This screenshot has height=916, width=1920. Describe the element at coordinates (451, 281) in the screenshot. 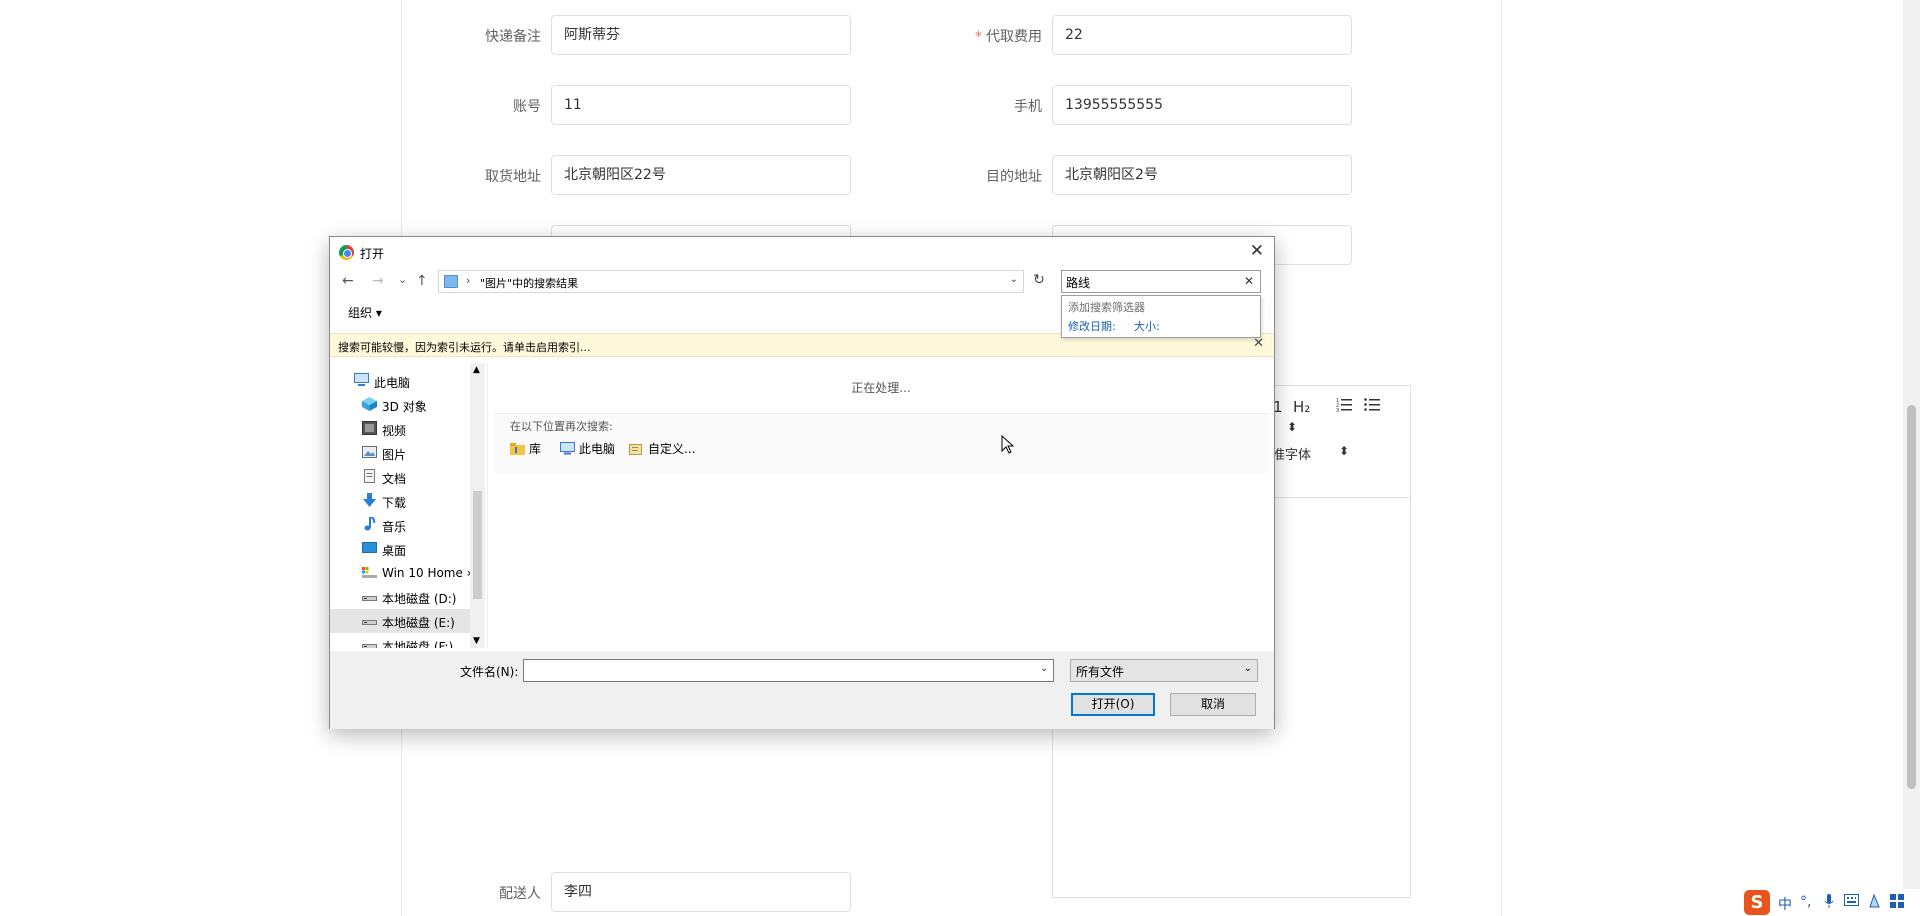

I see `search-folder-icon` at that location.